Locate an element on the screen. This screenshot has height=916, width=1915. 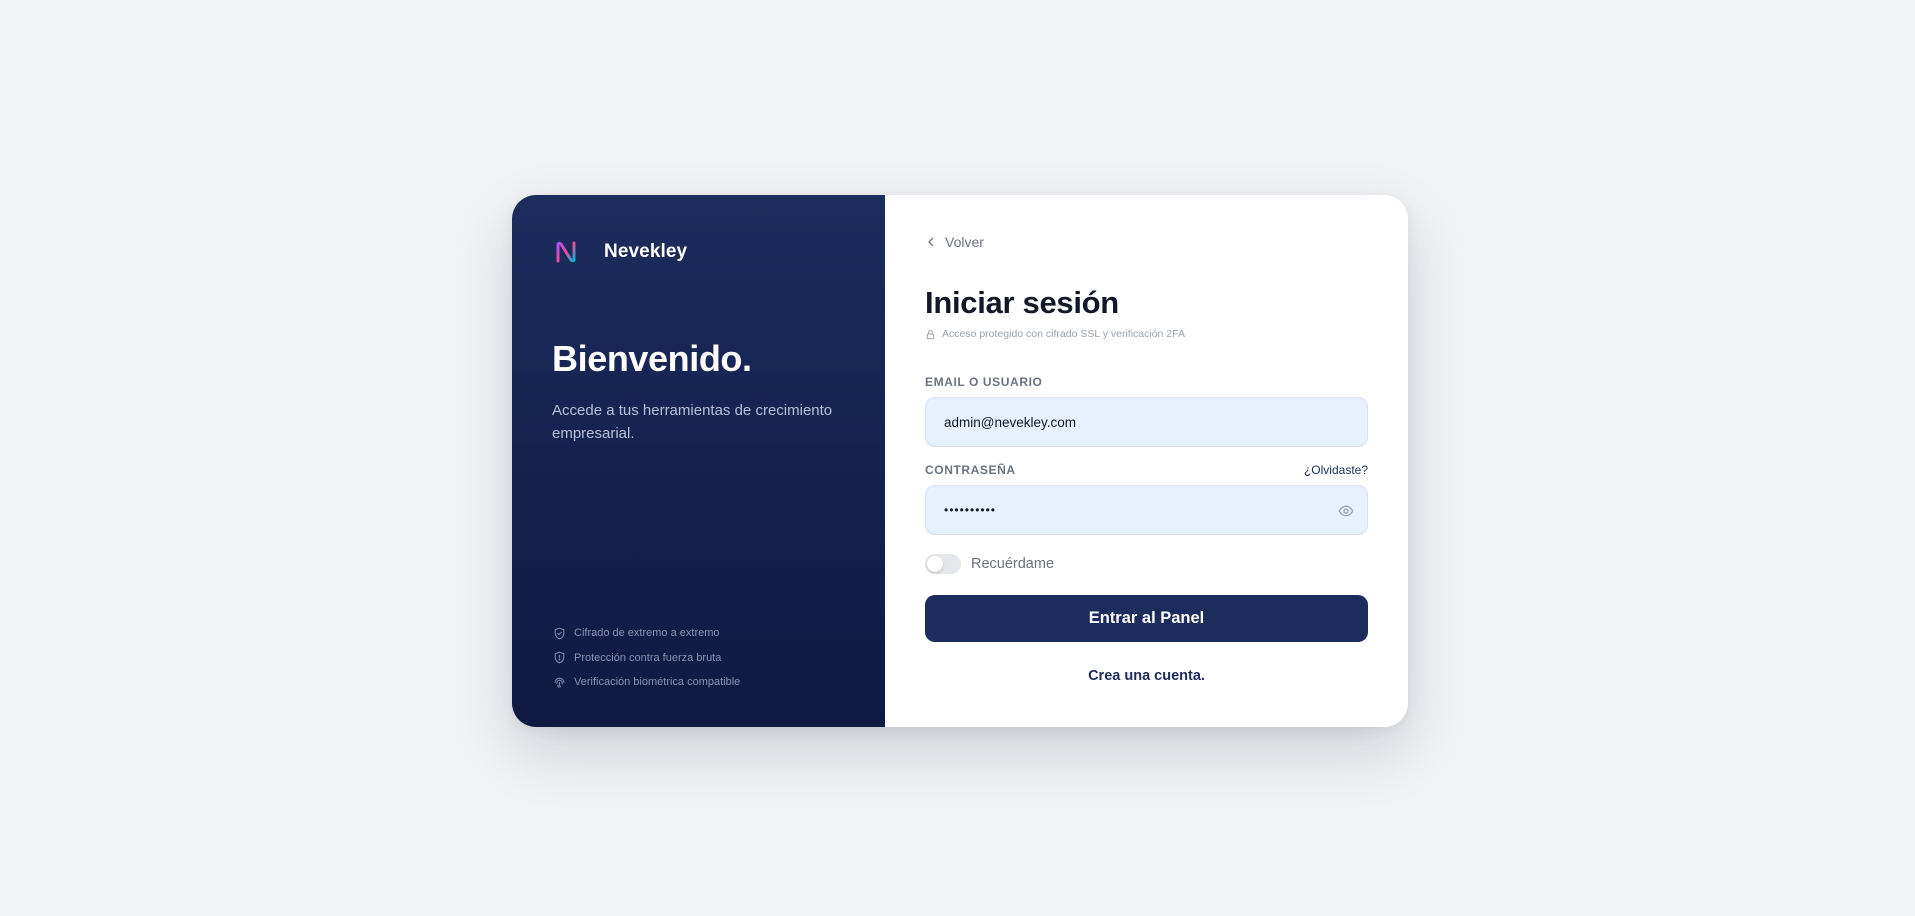
forgot-password-link: ¿Olvidaste? is located at coordinates (1336, 470).